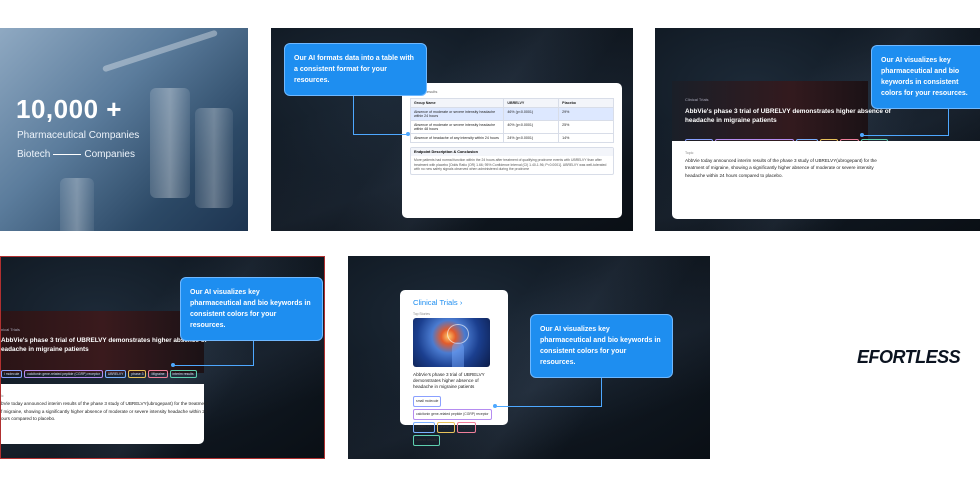  What do you see at coordinates (697, 99) in the screenshot?
I see `section-label: Clinical Trials` at bounding box center [697, 99].